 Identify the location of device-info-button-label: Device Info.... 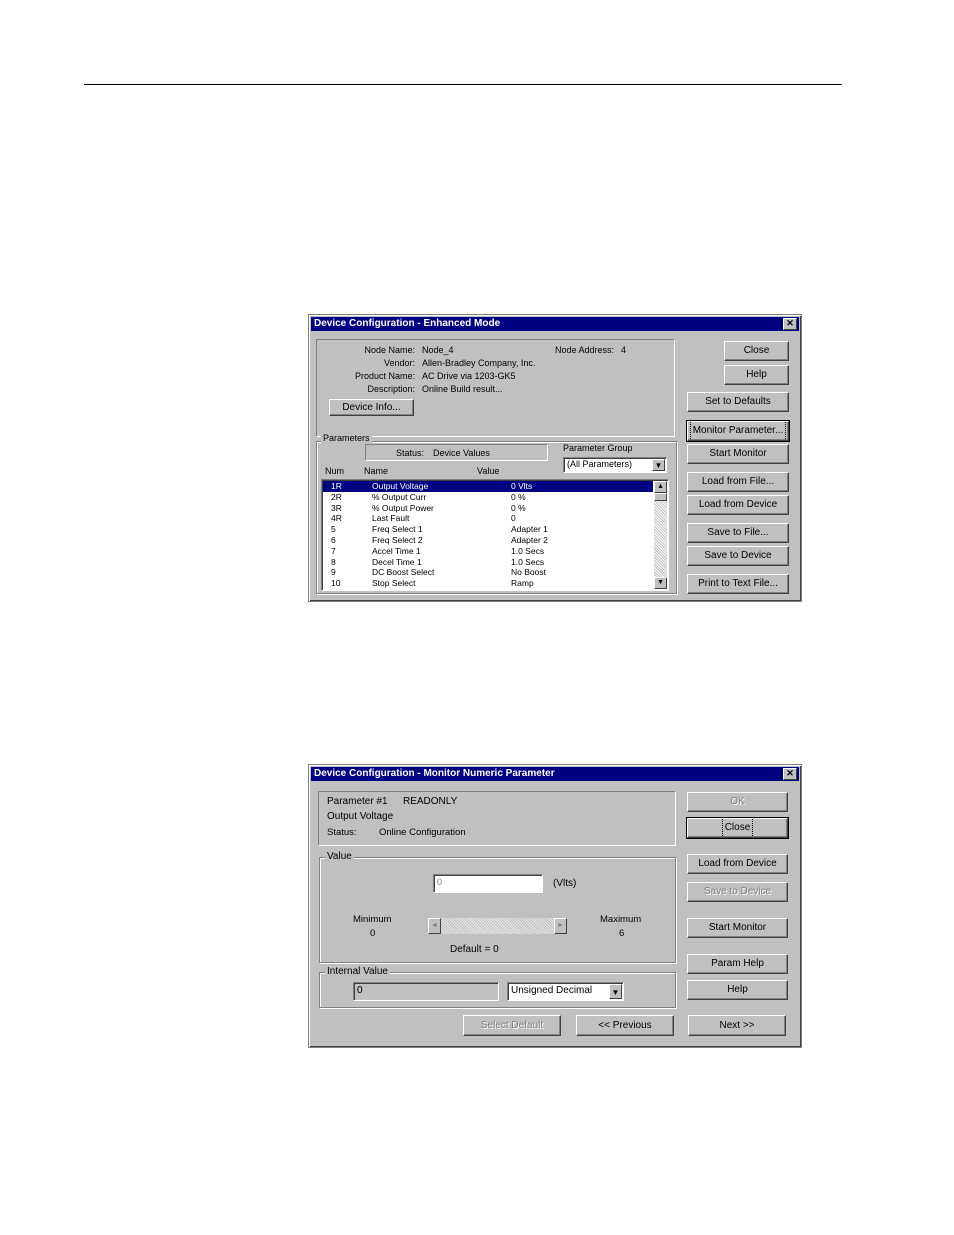
(371, 407).